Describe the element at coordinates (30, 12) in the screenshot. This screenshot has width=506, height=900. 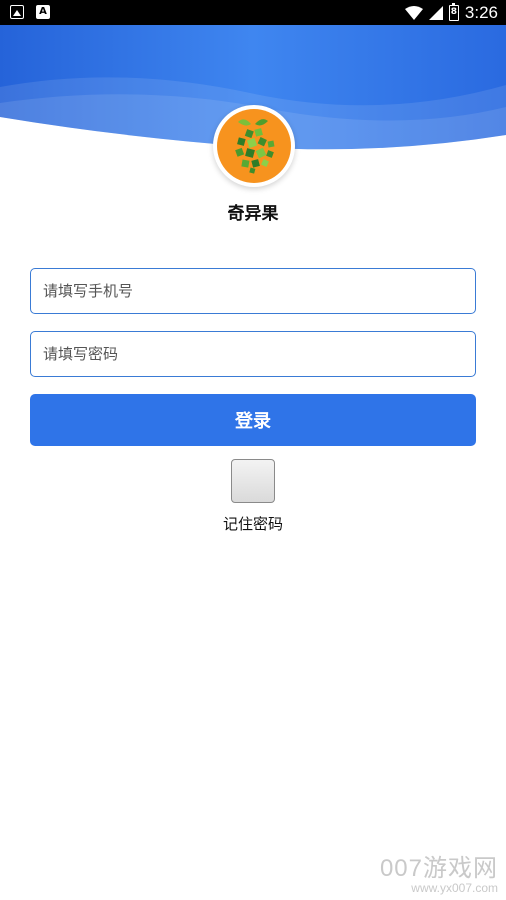
I see `status-notifications: A` at that location.